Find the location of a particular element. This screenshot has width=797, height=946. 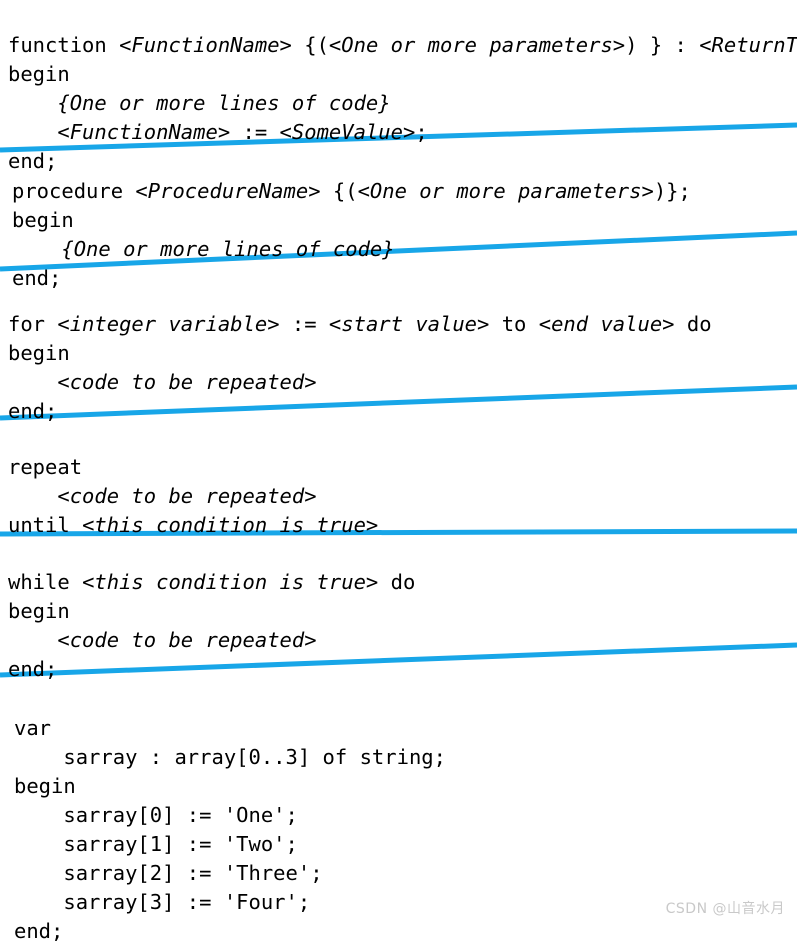

code-placeholder: <ProcedureName> is located at coordinates (228, 190).